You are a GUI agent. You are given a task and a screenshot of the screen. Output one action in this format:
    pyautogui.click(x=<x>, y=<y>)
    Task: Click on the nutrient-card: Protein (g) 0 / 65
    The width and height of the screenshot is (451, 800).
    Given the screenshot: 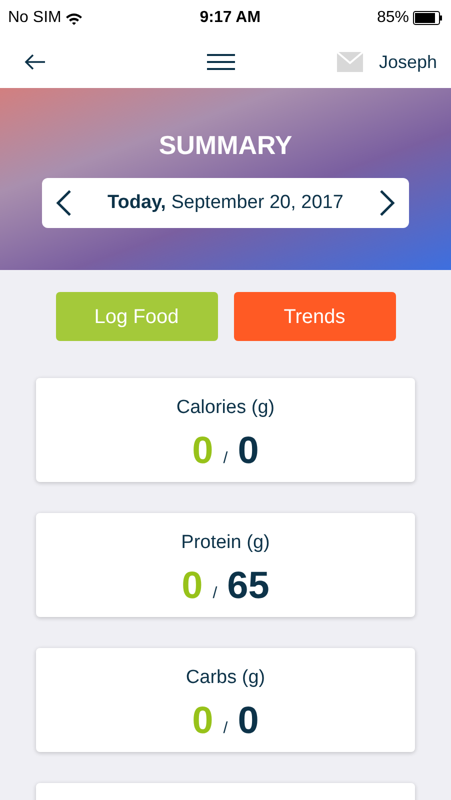 What is the action you would take?
    pyautogui.click(x=225, y=565)
    